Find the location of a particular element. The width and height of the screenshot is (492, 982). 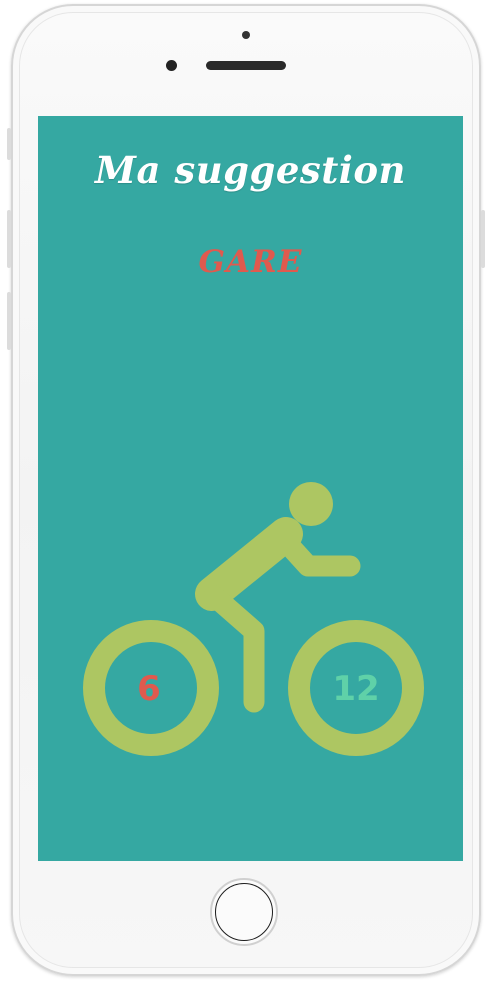

proximity-sensor-icon is located at coordinates (171, 65).